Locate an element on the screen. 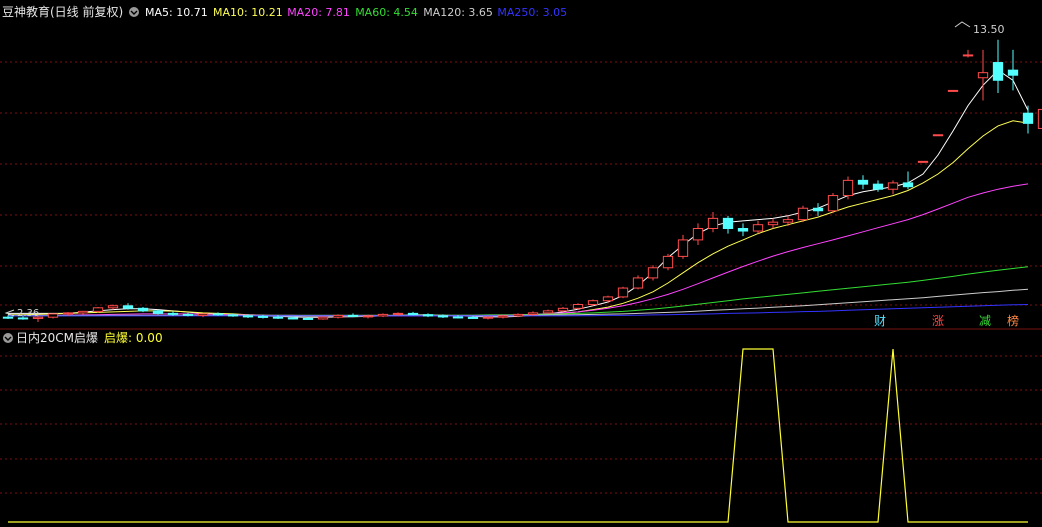 Image resolution: width=1042 pixels, height=527 pixels. event-marker-1: 涨 is located at coordinates (938, 320).